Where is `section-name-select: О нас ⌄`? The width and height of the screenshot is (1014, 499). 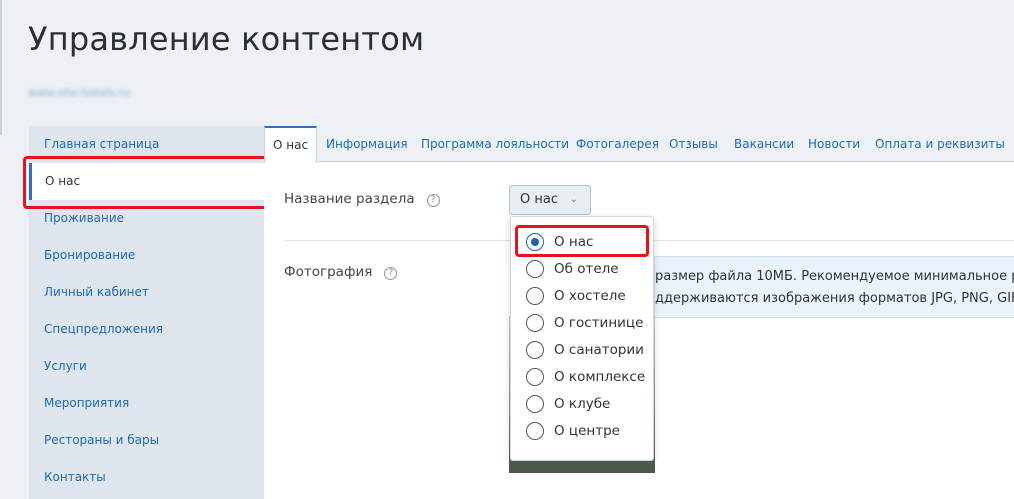 section-name-select: О нас ⌄ is located at coordinates (550, 200).